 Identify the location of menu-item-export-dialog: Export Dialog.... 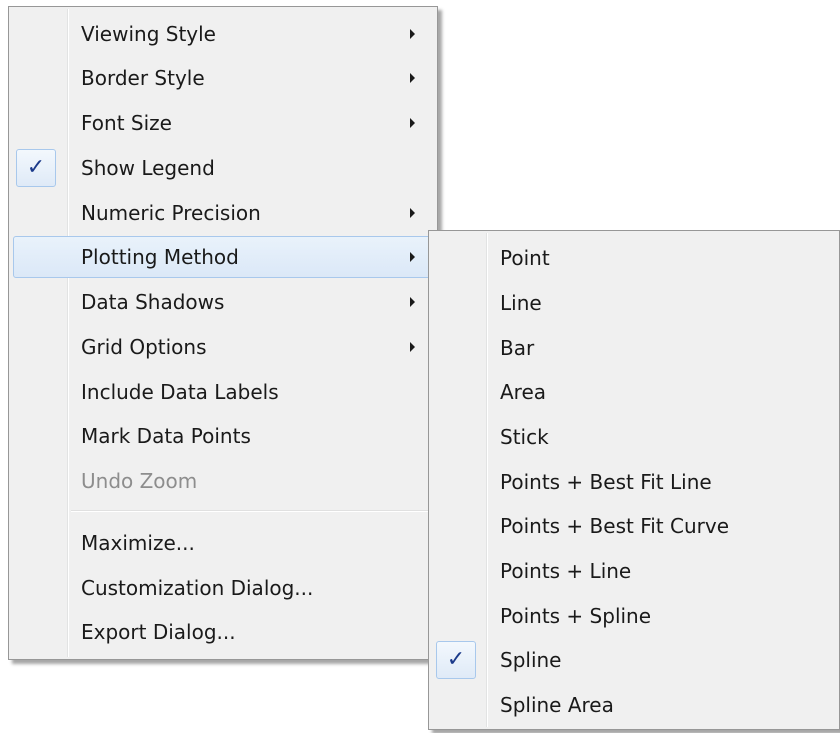
(223, 632).